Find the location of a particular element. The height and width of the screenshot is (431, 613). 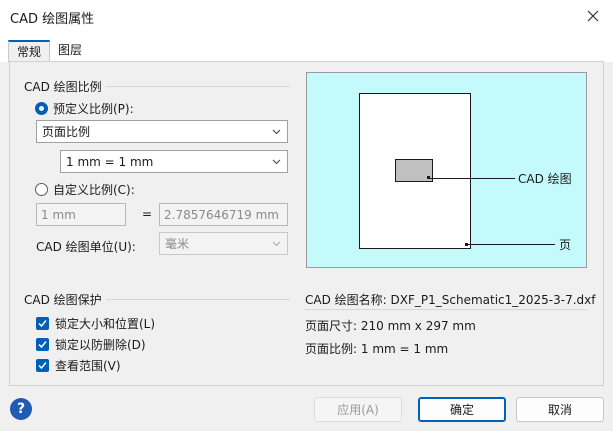

tab-layers: 图层 is located at coordinates (70, 51).